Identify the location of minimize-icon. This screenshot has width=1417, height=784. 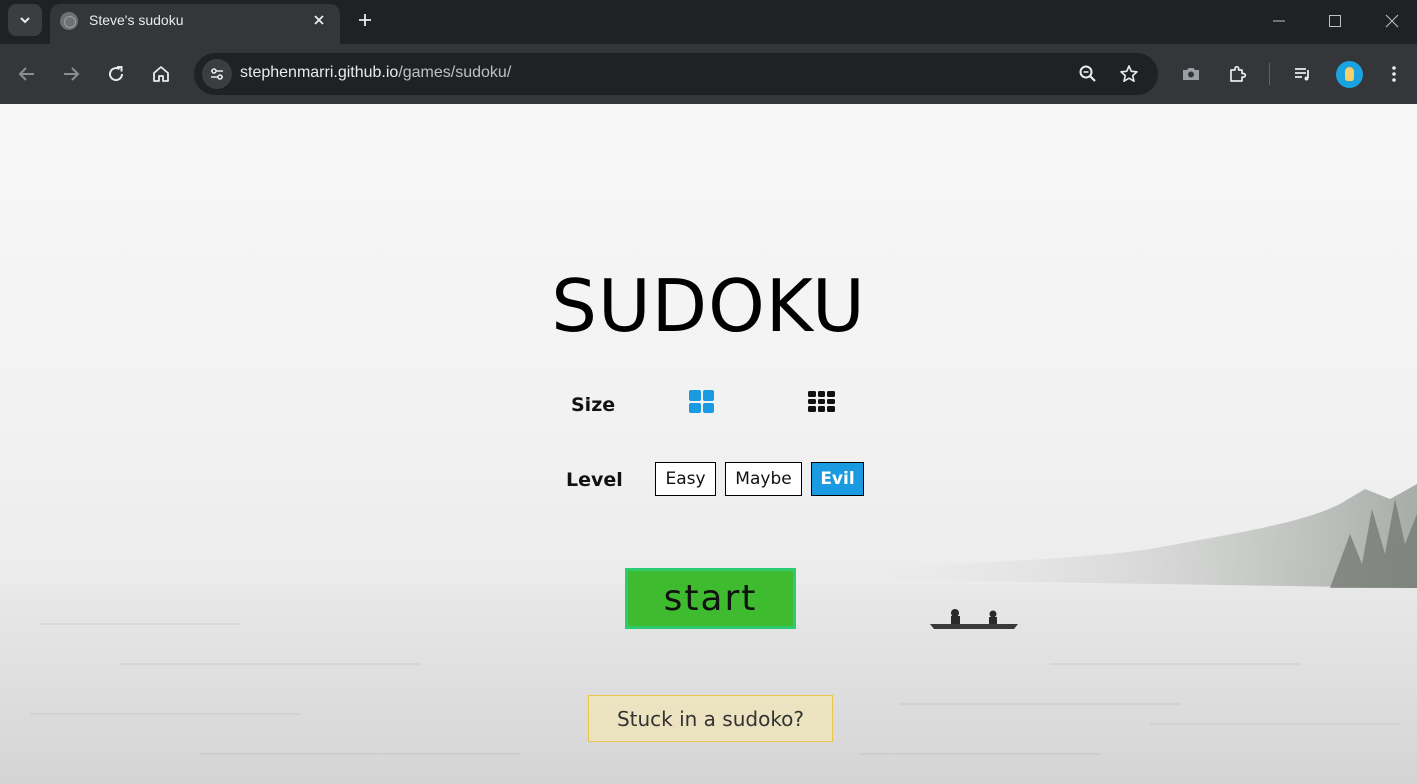
(1279, 21).